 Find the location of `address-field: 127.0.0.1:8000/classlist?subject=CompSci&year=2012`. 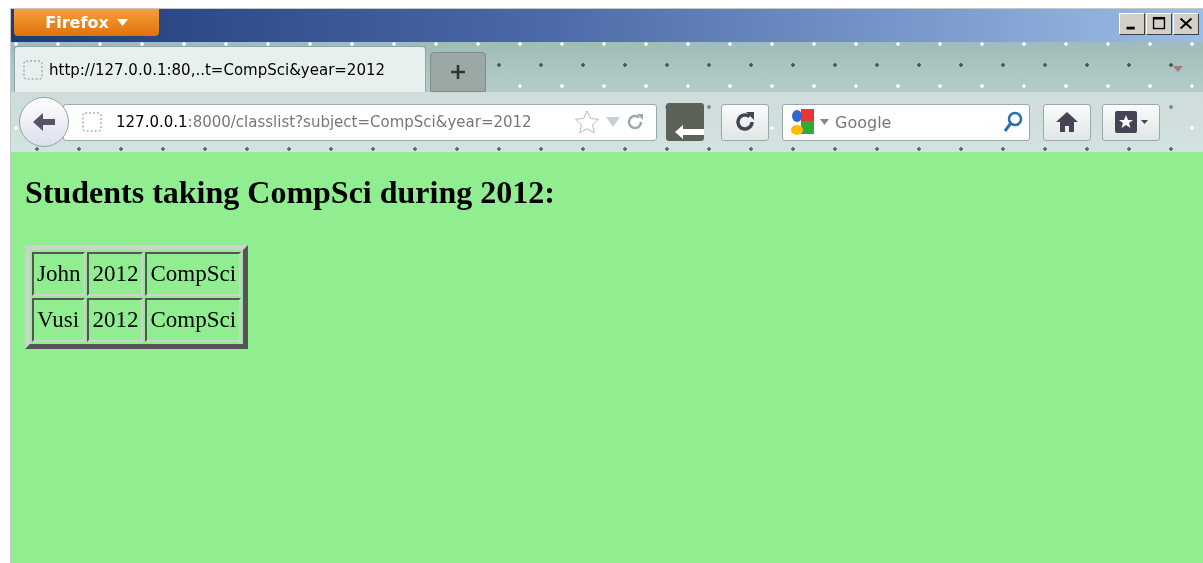

address-field: 127.0.0.1:8000/classlist?subject=CompSci&year=2012 is located at coordinates (360, 122).